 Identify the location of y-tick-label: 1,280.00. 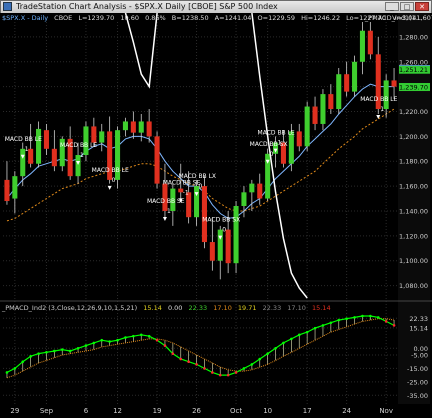
(413, 37).